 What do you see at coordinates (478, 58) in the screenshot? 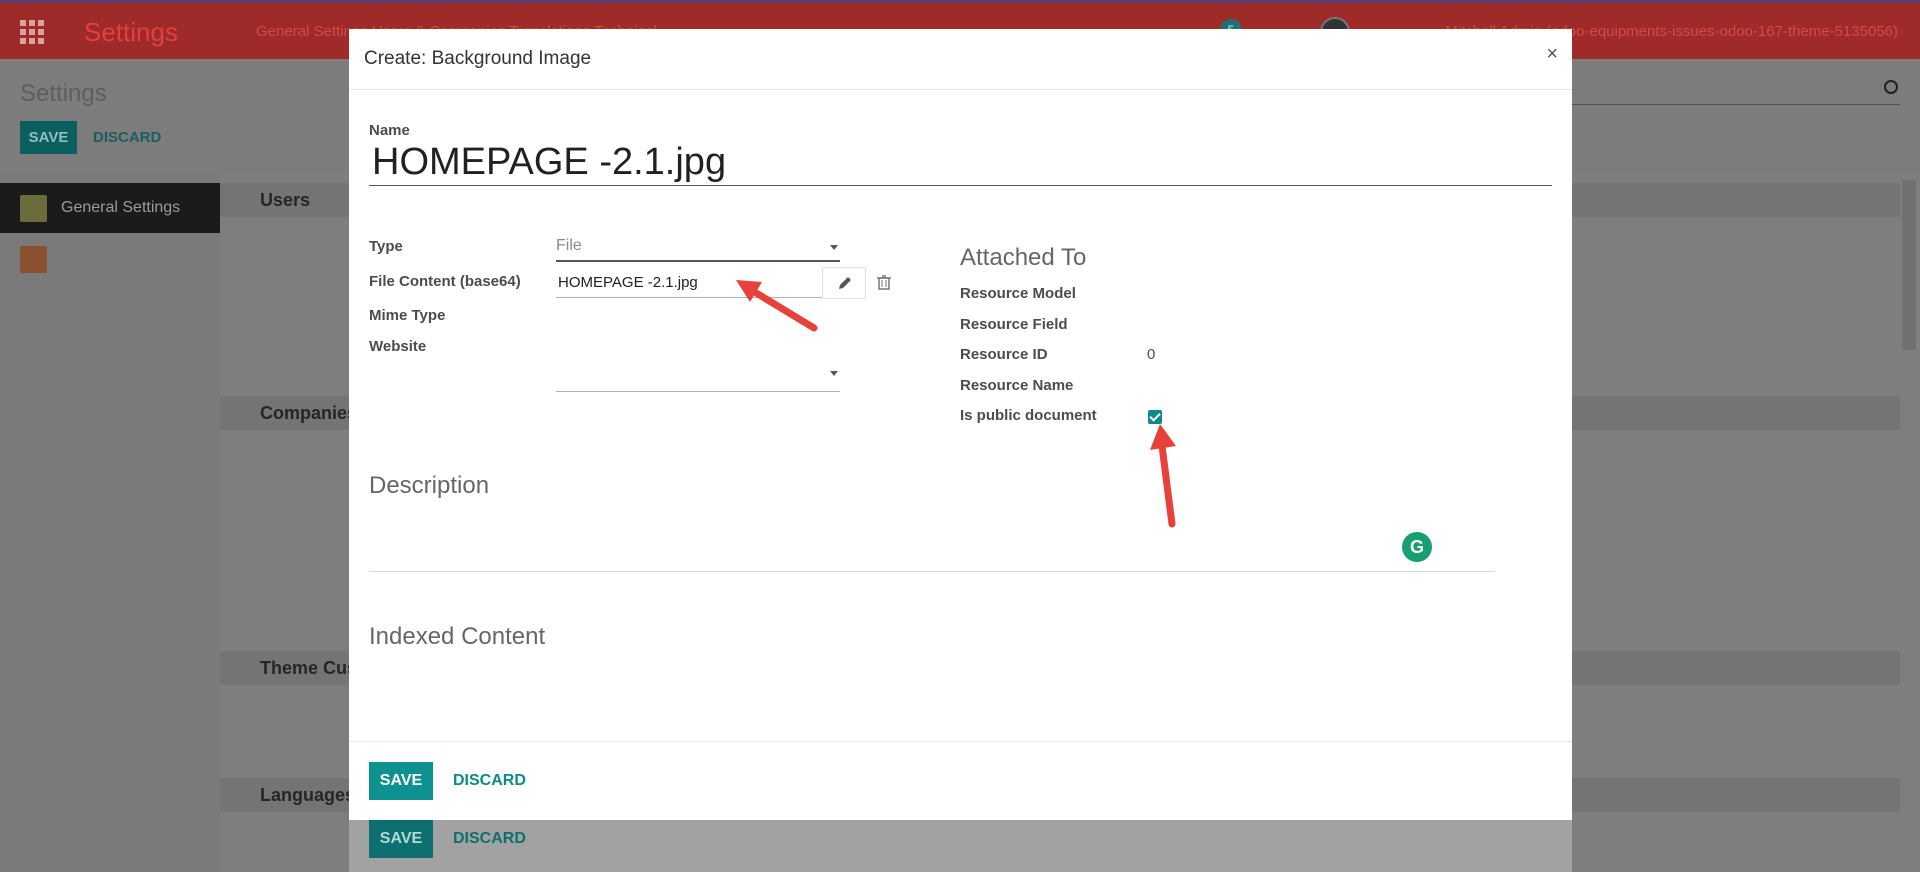
I see `dialog-title: Create: Background Image` at bounding box center [478, 58].